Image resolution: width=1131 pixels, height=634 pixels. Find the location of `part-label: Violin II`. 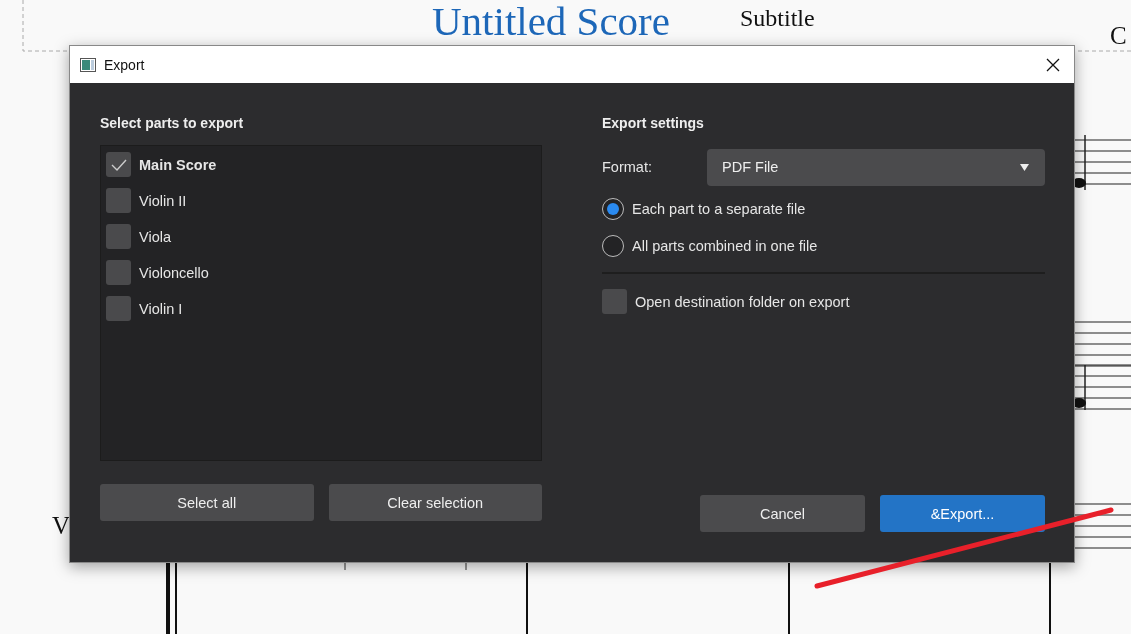

part-label: Violin II is located at coordinates (163, 200).